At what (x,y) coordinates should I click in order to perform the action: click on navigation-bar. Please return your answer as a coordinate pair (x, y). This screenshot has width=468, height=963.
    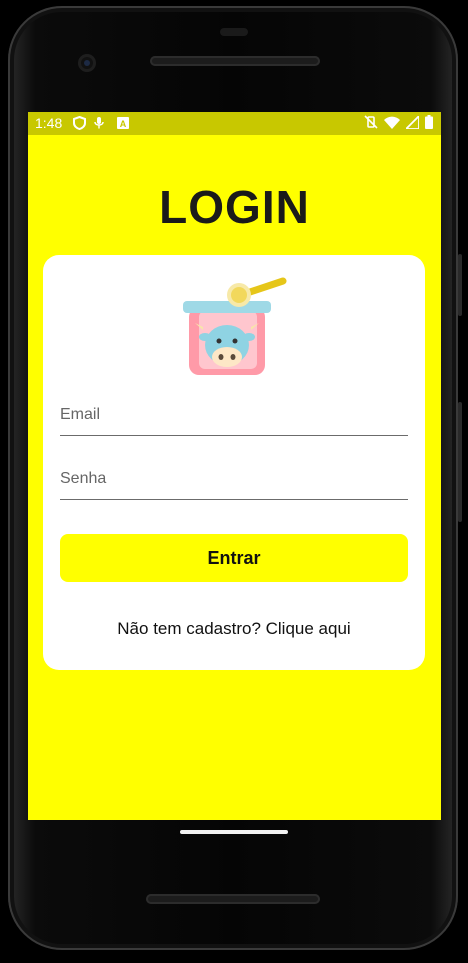
    Looking at the image, I should click on (234, 840).